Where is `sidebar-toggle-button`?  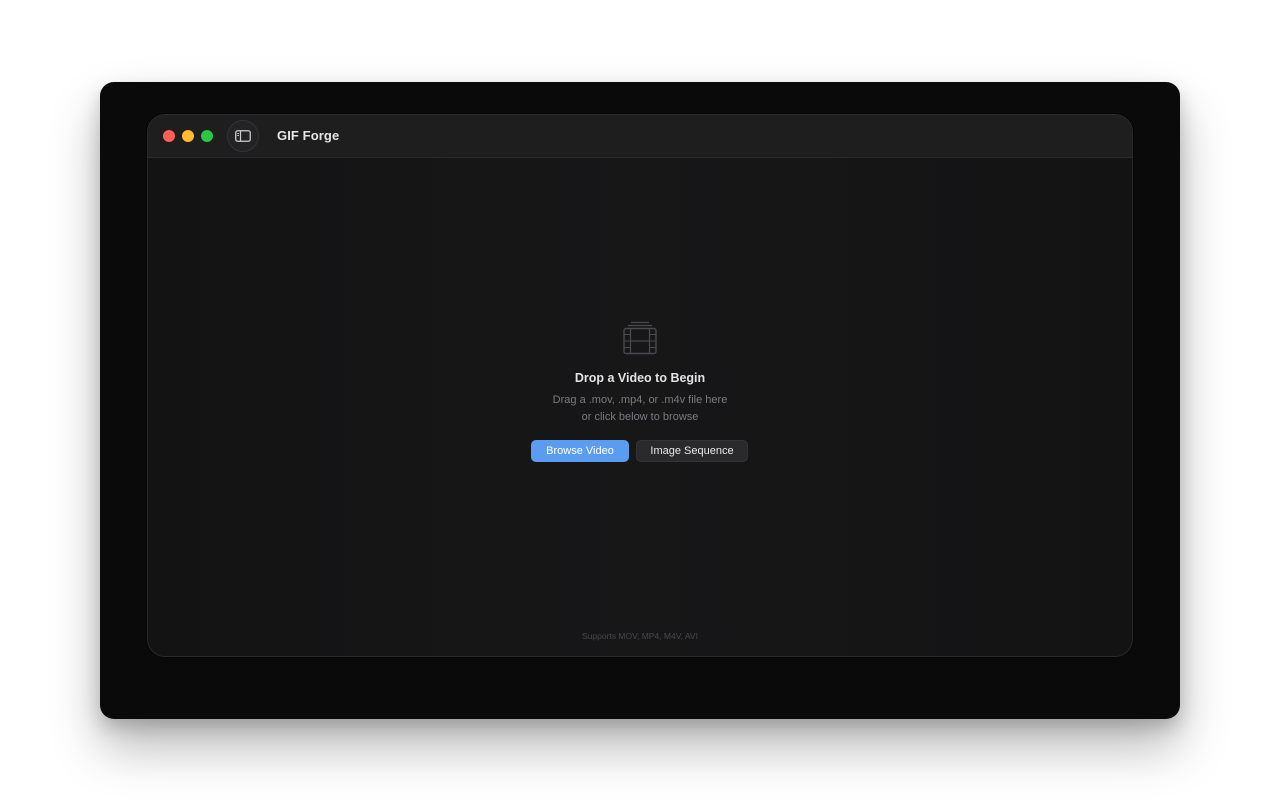 sidebar-toggle-button is located at coordinates (243, 136).